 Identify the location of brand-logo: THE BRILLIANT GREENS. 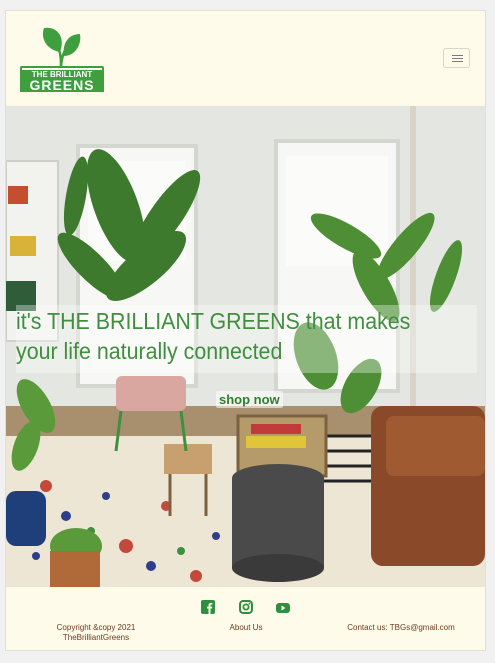
(62, 59).